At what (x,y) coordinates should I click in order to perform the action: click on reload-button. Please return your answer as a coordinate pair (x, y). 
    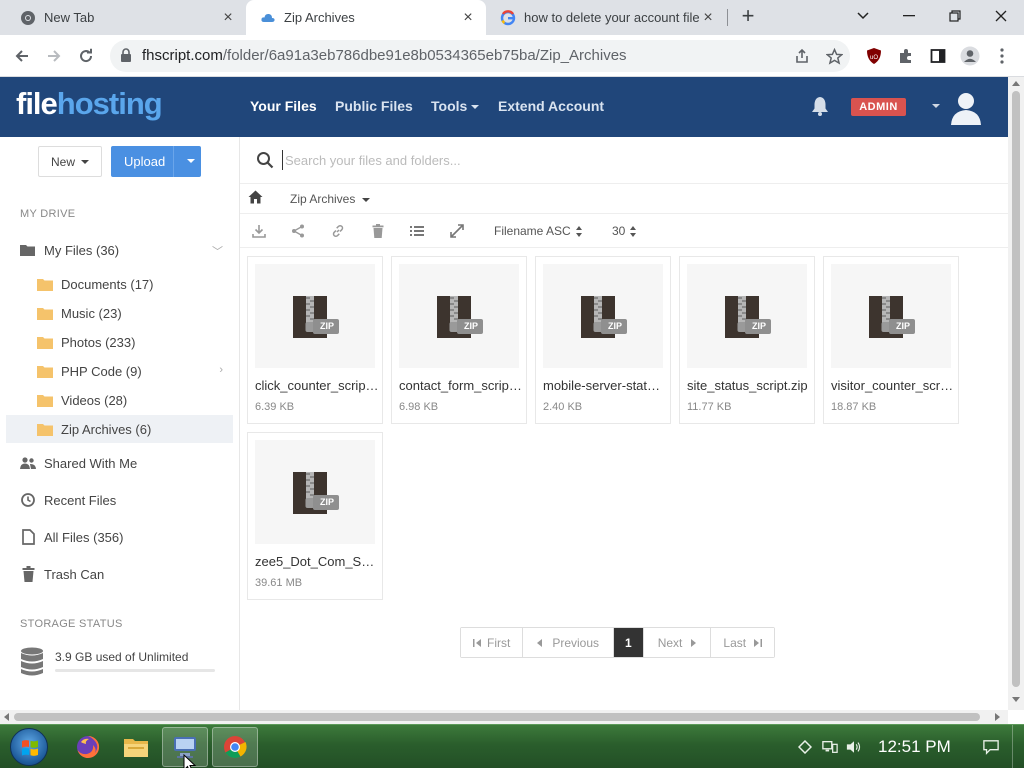
    Looking at the image, I should click on (86, 56).